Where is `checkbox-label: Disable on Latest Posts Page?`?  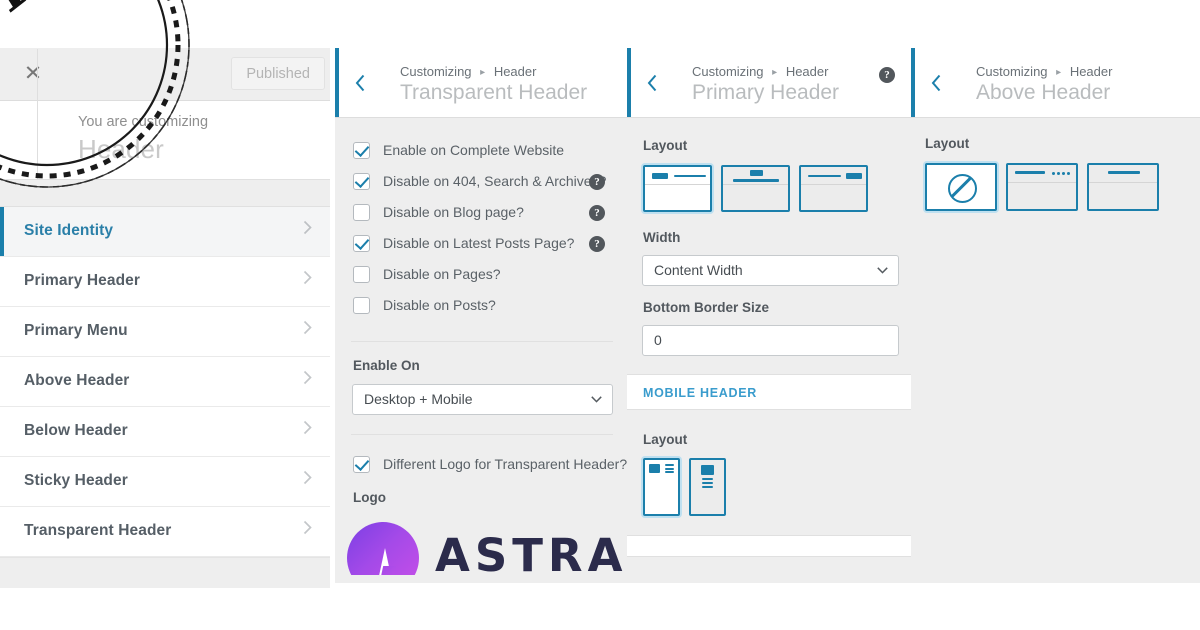
checkbox-label: Disable on Latest Posts Page? is located at coordinates (479, 243).